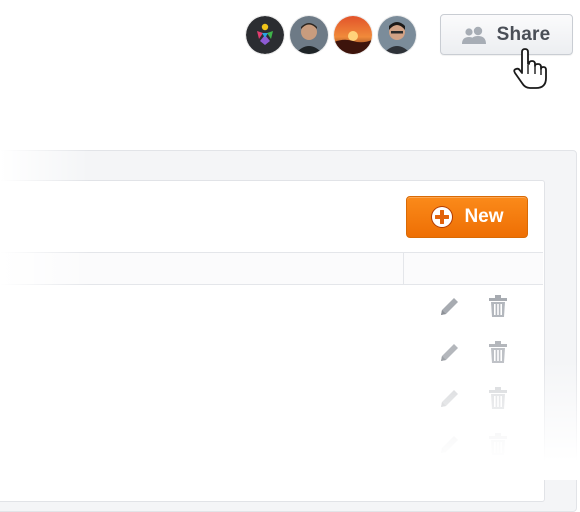 The height and width of the screenshot is (512, 580). I want to click on new-button-label: New, so click(484, 216).